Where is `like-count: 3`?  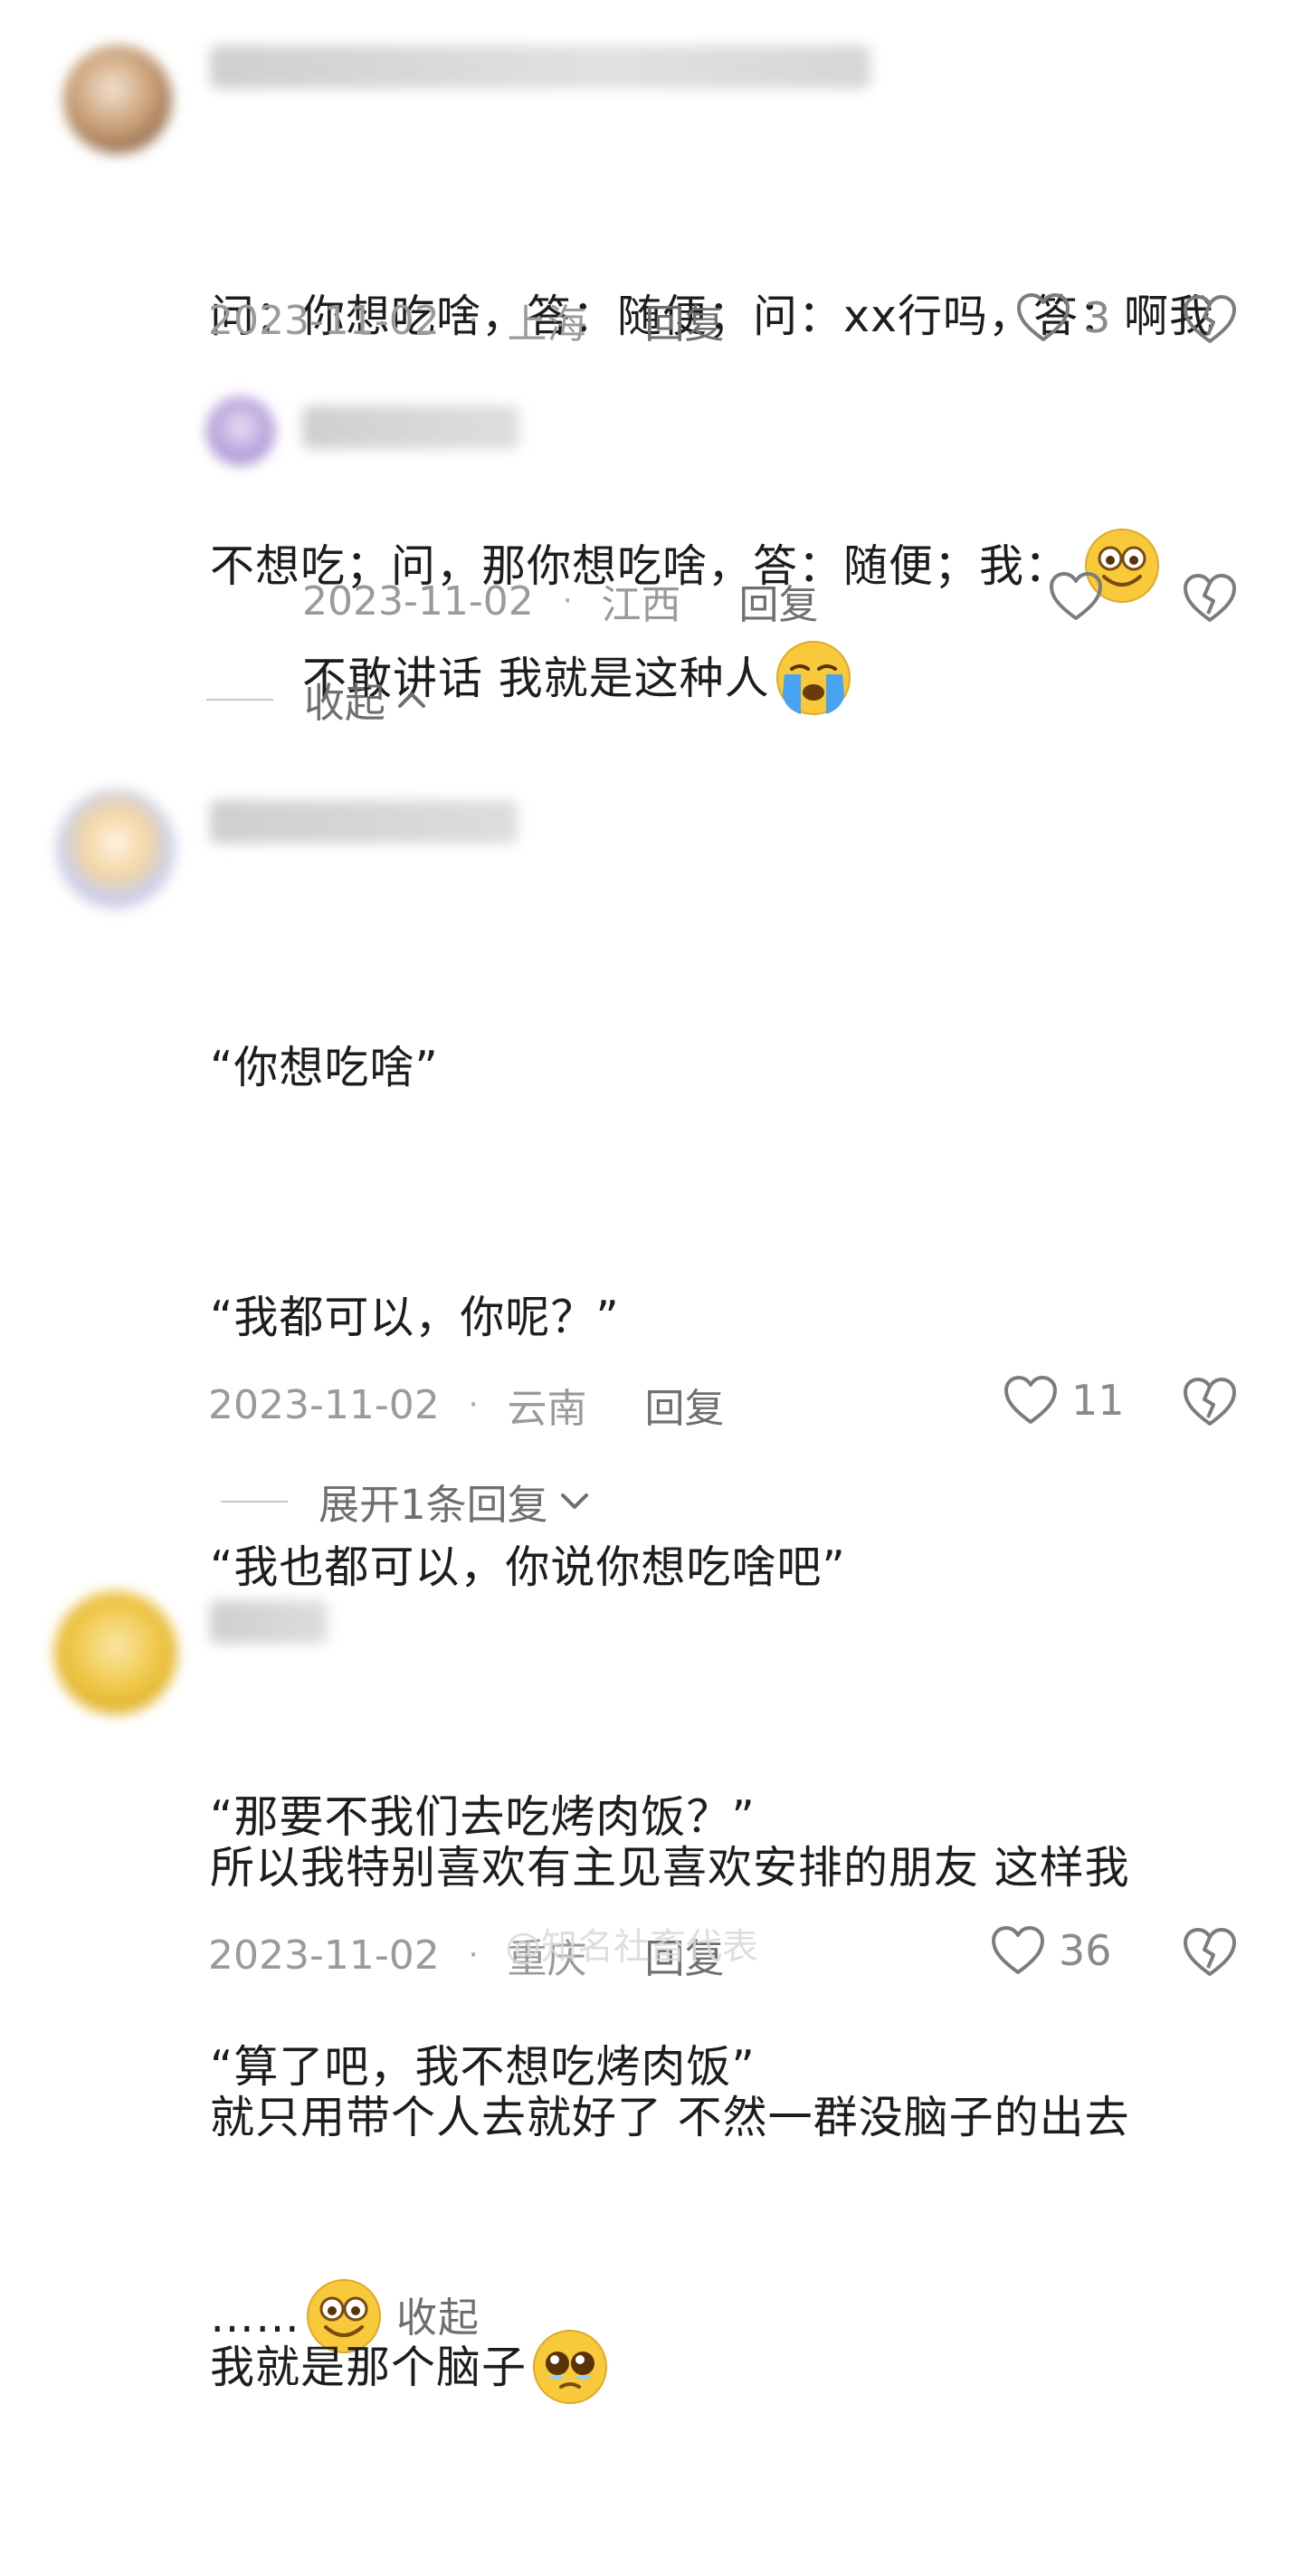
like-count: 3 is located at coordinates (1097, 318).